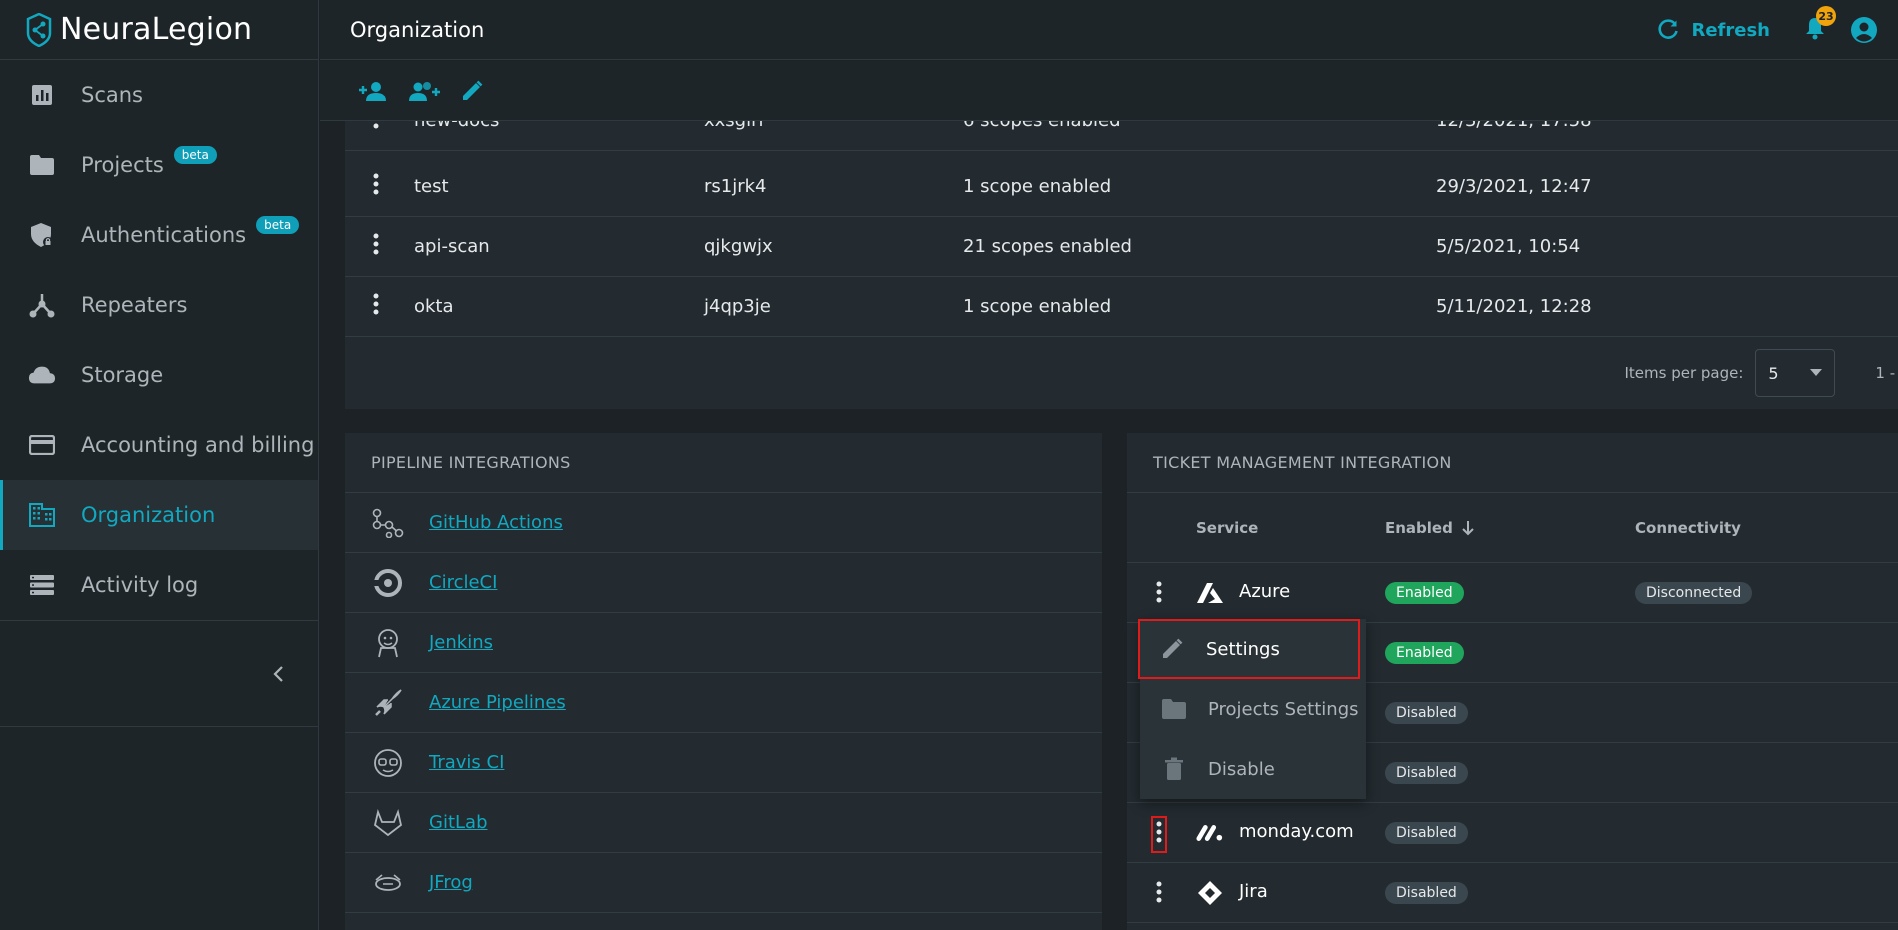 This screenshot has width=1898, height=930. Describe the element at coordinates (434, 306) in the screenshot. I see `key-name: okta` at that location.